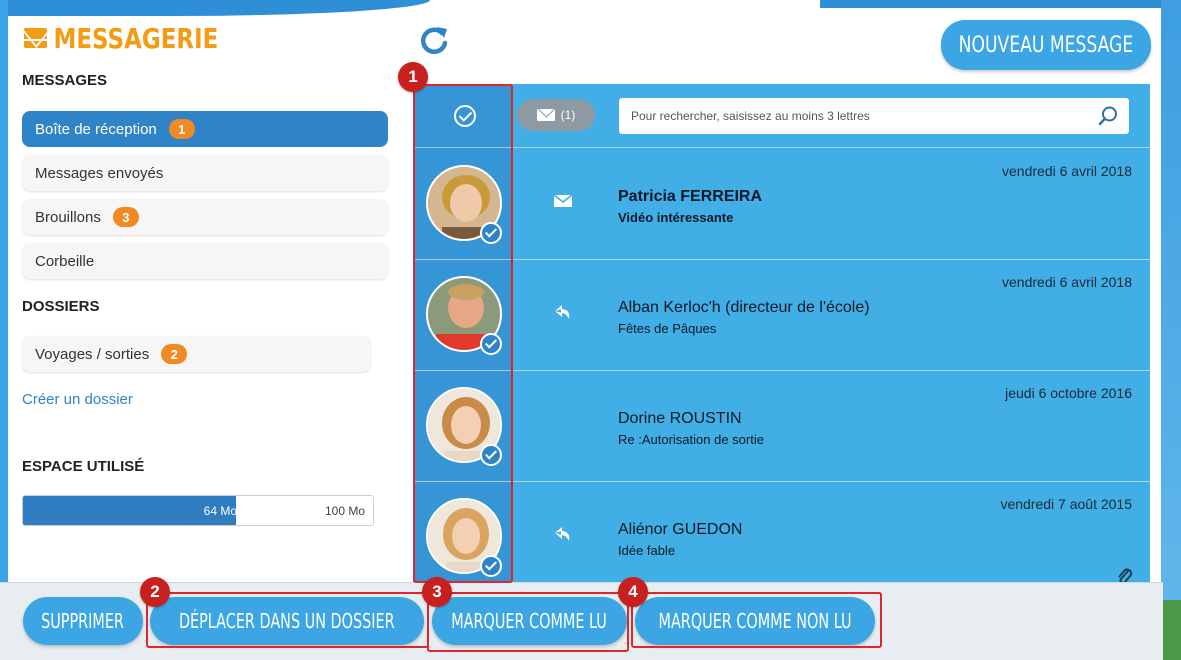 The height and width of the screenshot is (660, 1181). What do you see at coordinates (690, 196) in the screenshot?
I see `message-sender: Patricia FERREIRA` at bounding box center [690, 196].